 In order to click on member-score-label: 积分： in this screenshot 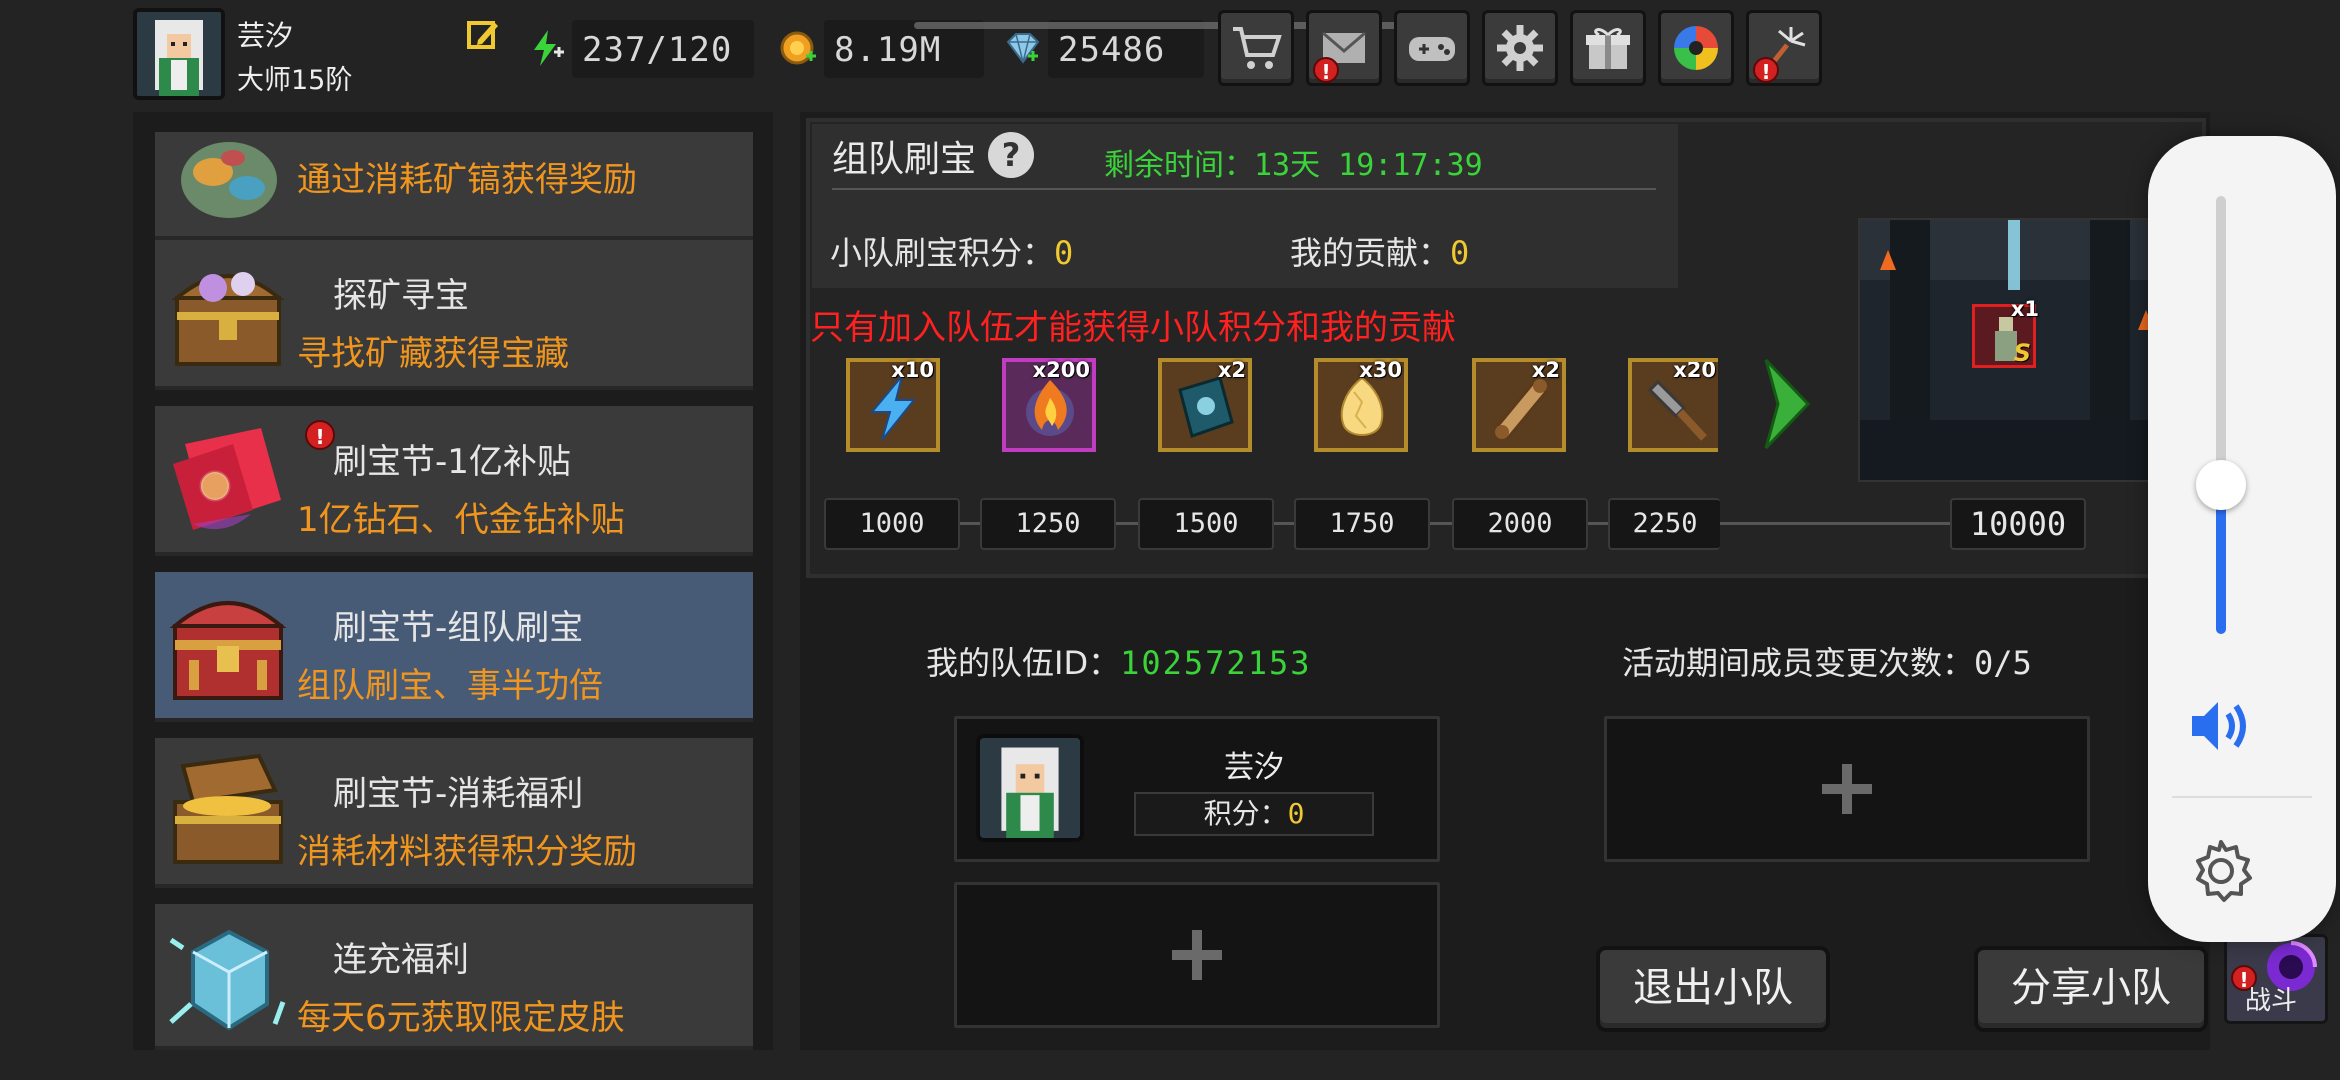, I will do `click(1245, 813)`.